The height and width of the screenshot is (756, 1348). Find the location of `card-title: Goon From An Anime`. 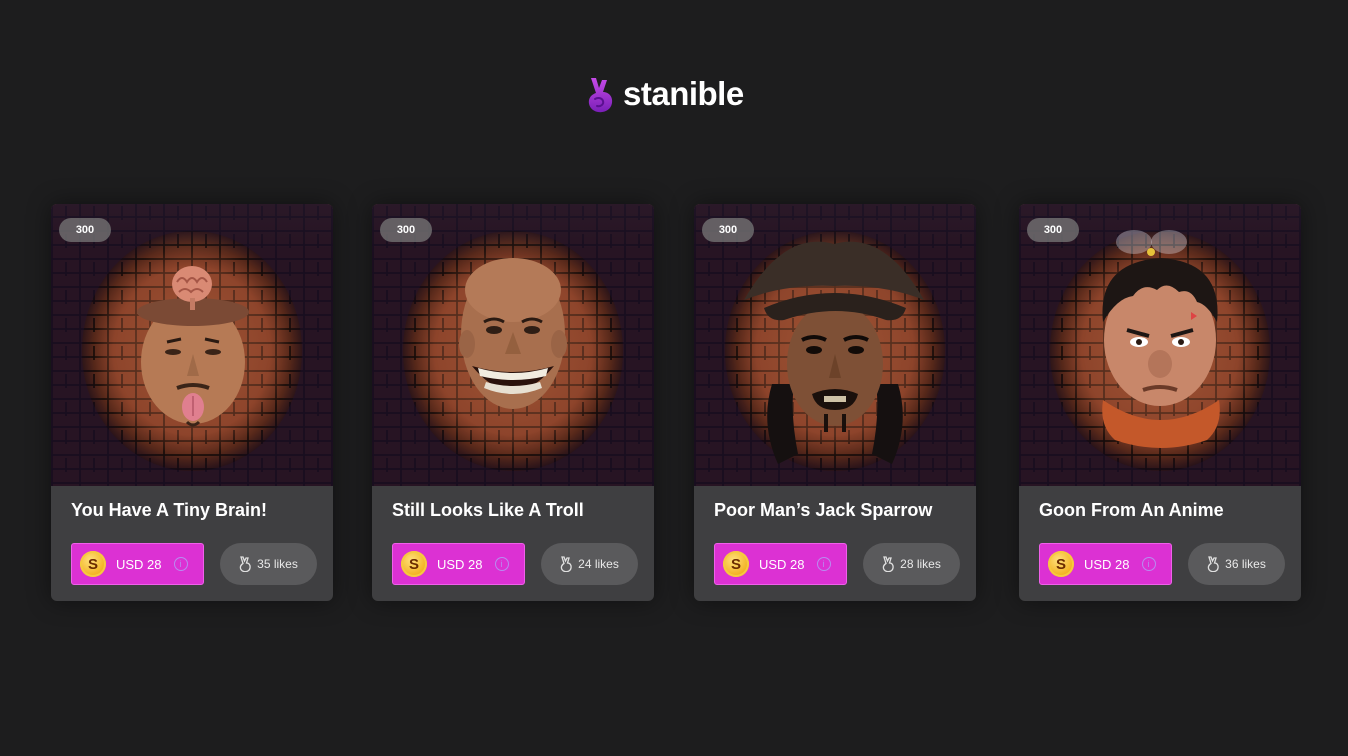

card-title: Goon From An Anime is located at coordinates (1131, 510).